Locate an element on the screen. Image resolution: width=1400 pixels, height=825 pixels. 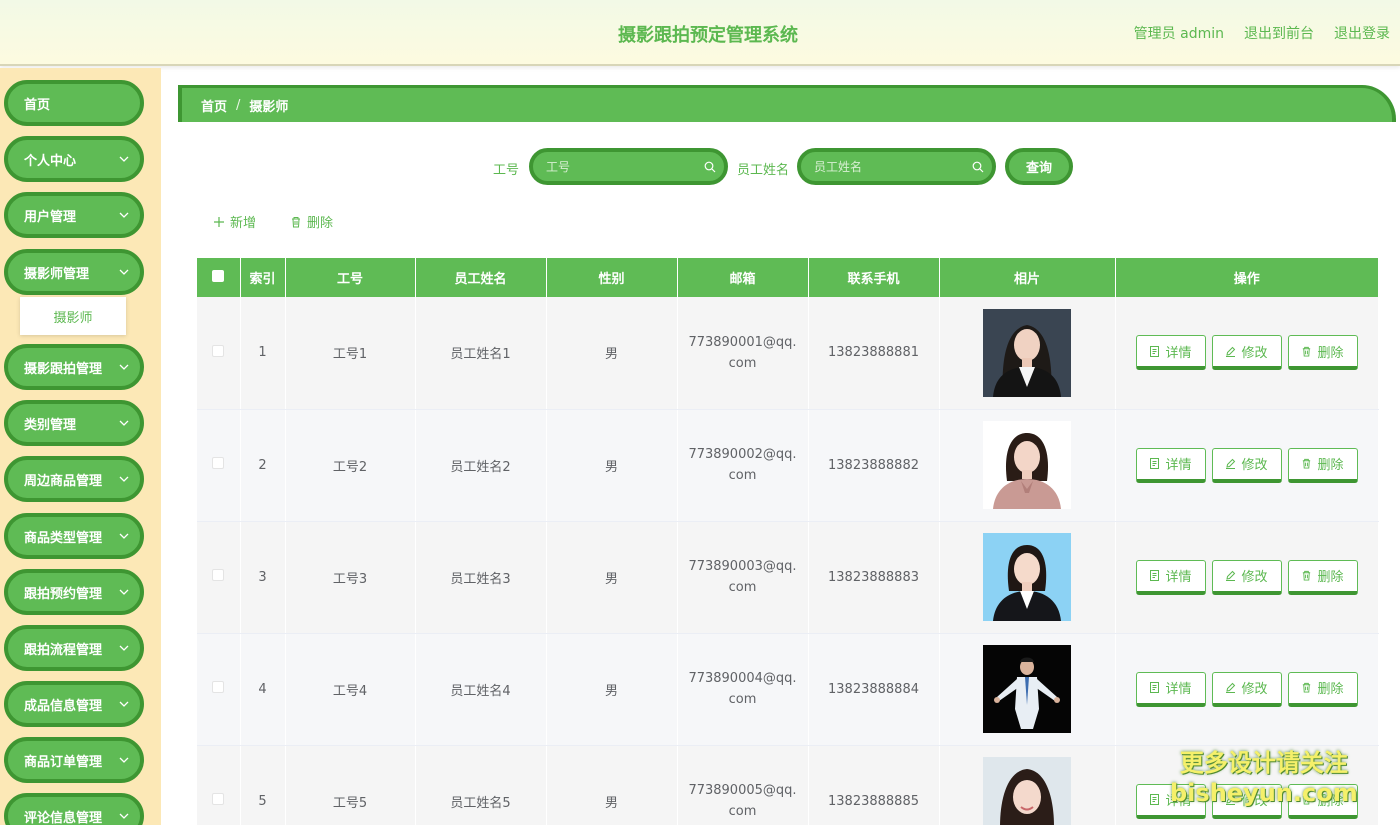
index-cell: 2 is located at coordinates (263, 465).